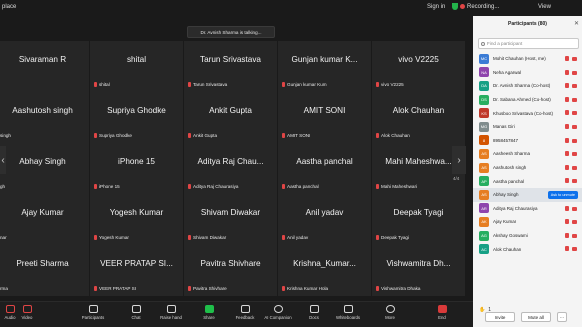  Describe the element at coordinates (390, 316) in the screenshot. I see `more-button: More` at that location.